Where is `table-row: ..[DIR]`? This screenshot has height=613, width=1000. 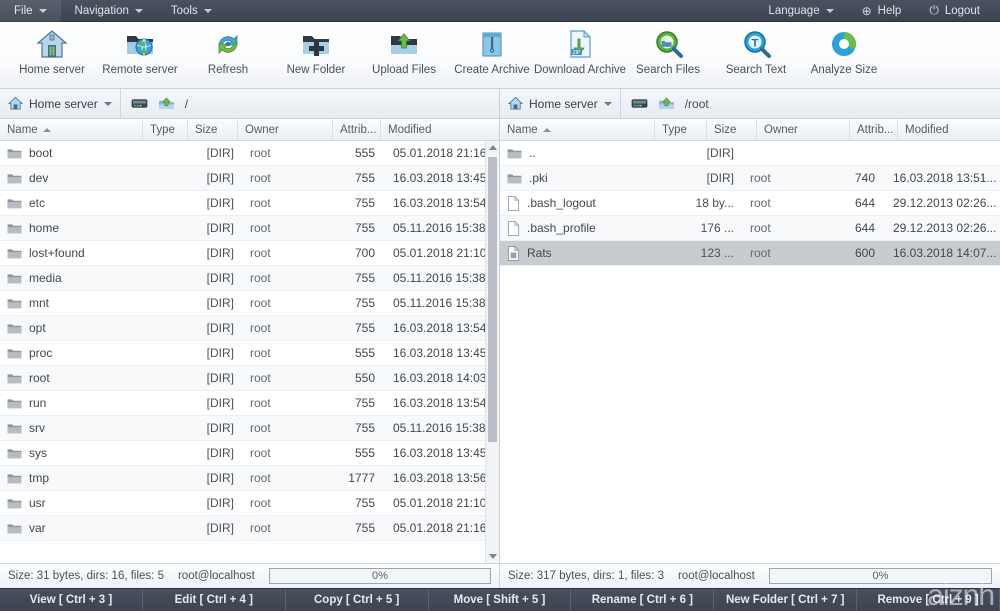
table-row: ..[DIR] is located at coordinates (750, 153).